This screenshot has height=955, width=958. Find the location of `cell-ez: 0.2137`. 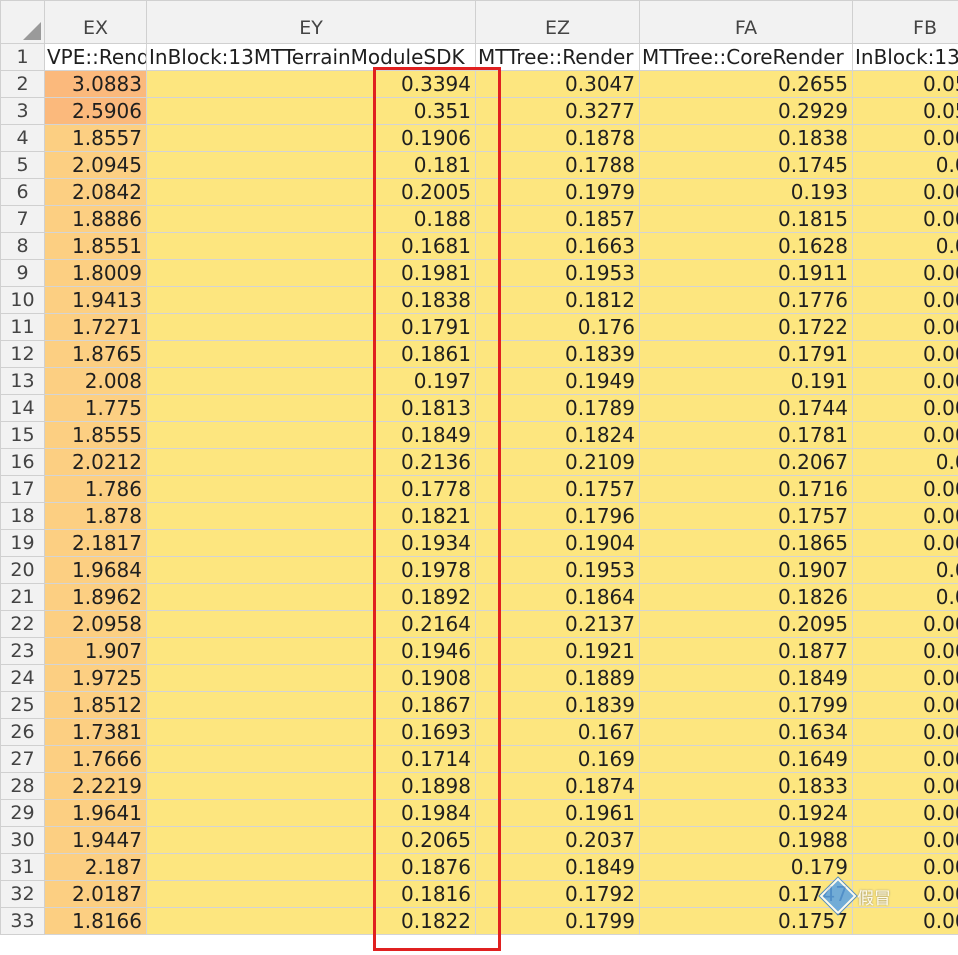

cell-ez: 0.2137 is located at coordinates (557, 624).